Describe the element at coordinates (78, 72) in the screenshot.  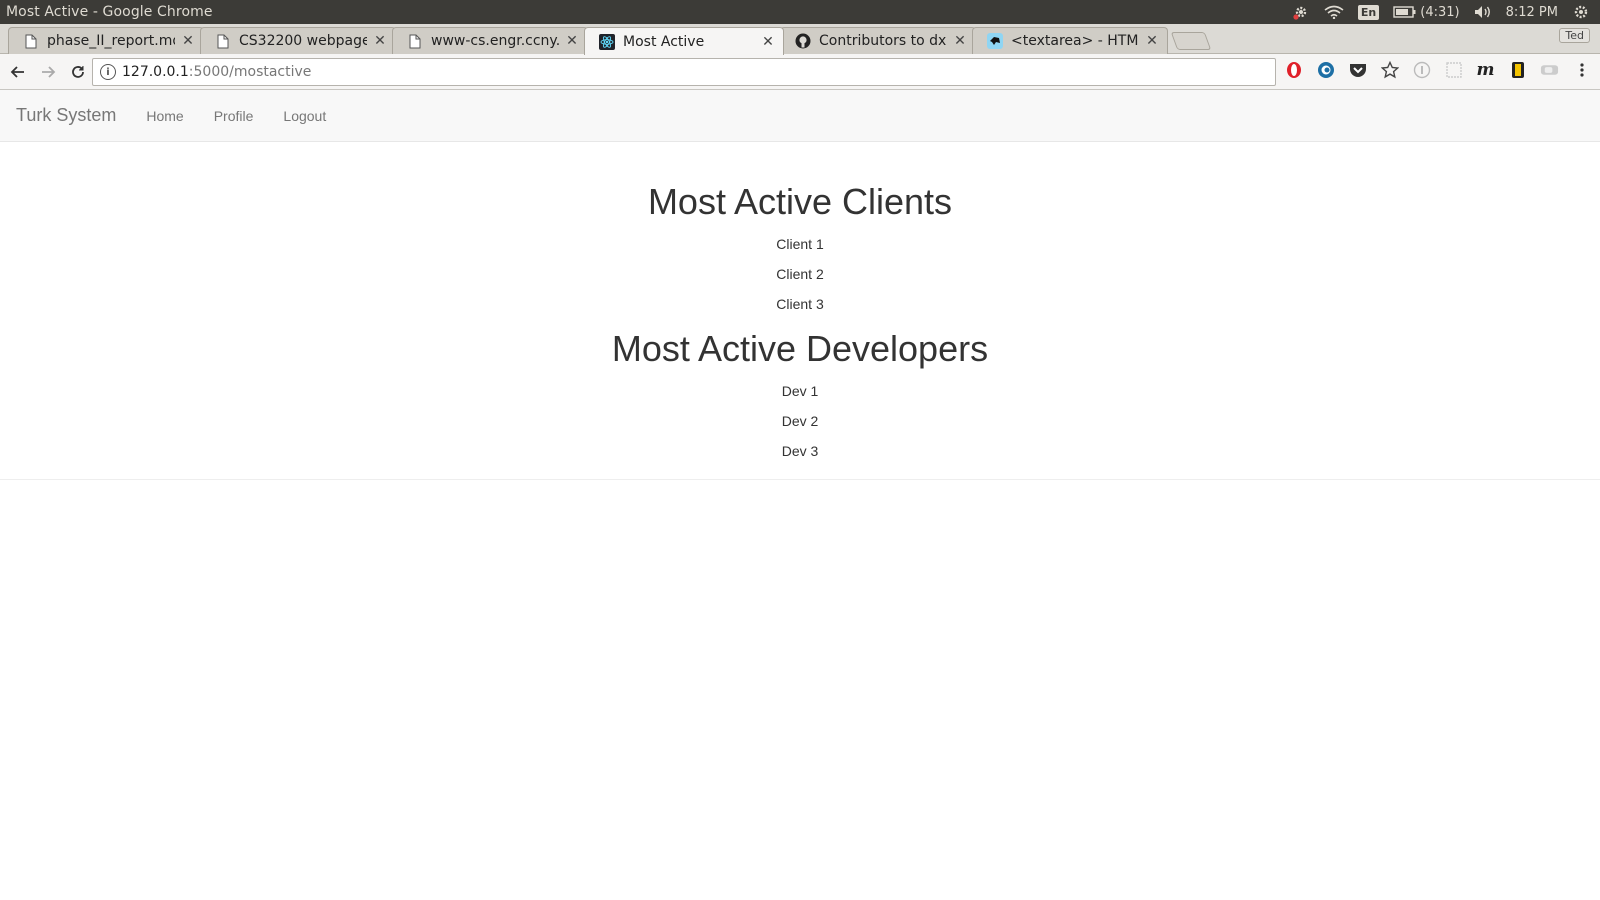
I see `reload-icon` at that location.